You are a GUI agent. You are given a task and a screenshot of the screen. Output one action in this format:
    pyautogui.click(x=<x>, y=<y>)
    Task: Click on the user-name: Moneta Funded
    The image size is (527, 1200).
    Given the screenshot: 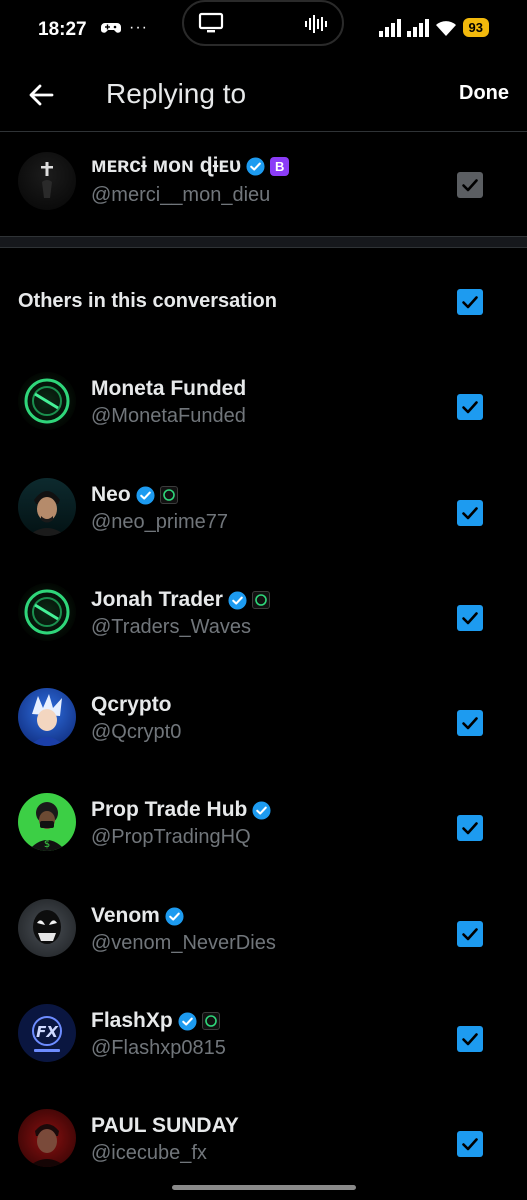 What is the action you would take?
    pyautogui.click(x=169, y=388)
    